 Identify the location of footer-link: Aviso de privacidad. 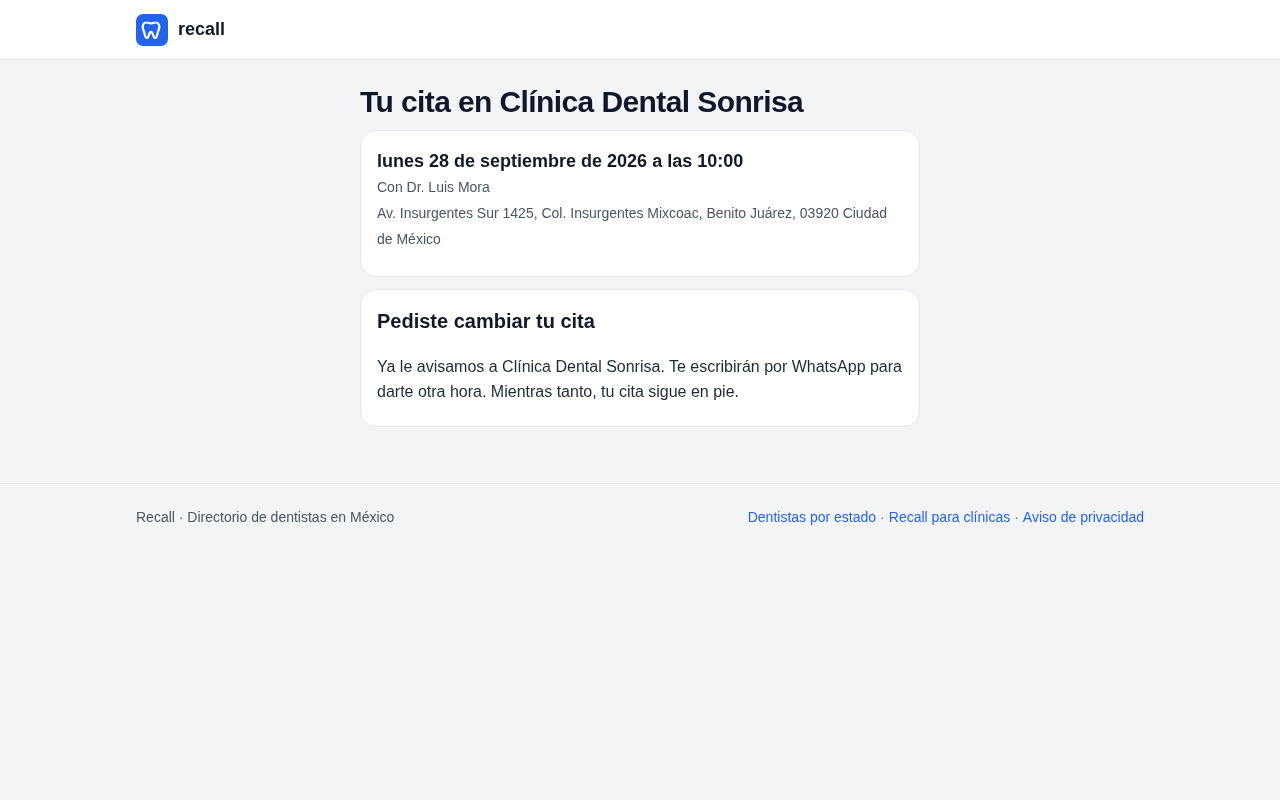
(1083, 517).